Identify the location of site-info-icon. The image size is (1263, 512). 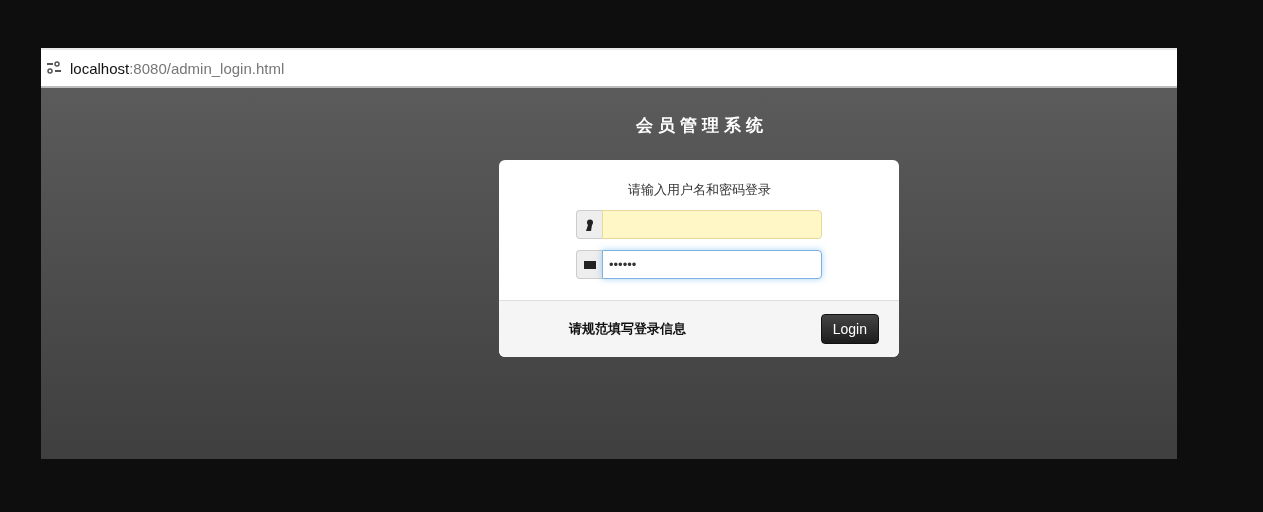
(54, 68).